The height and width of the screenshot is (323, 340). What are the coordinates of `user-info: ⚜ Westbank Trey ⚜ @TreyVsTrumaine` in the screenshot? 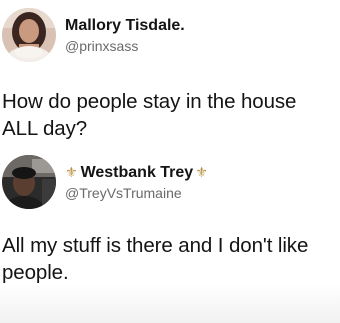 It's located at (136, 182).